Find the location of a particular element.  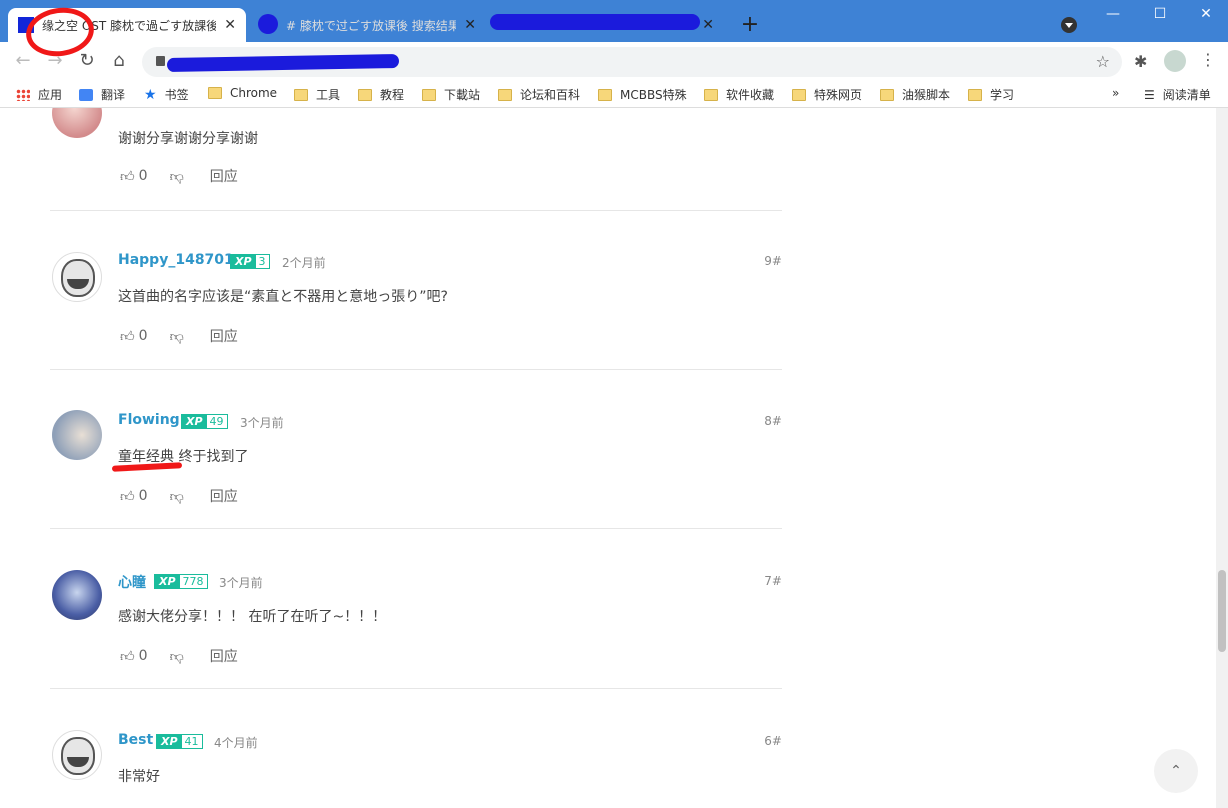

bookmark-folder-study: 学习 is located at coordinates (991, 94).